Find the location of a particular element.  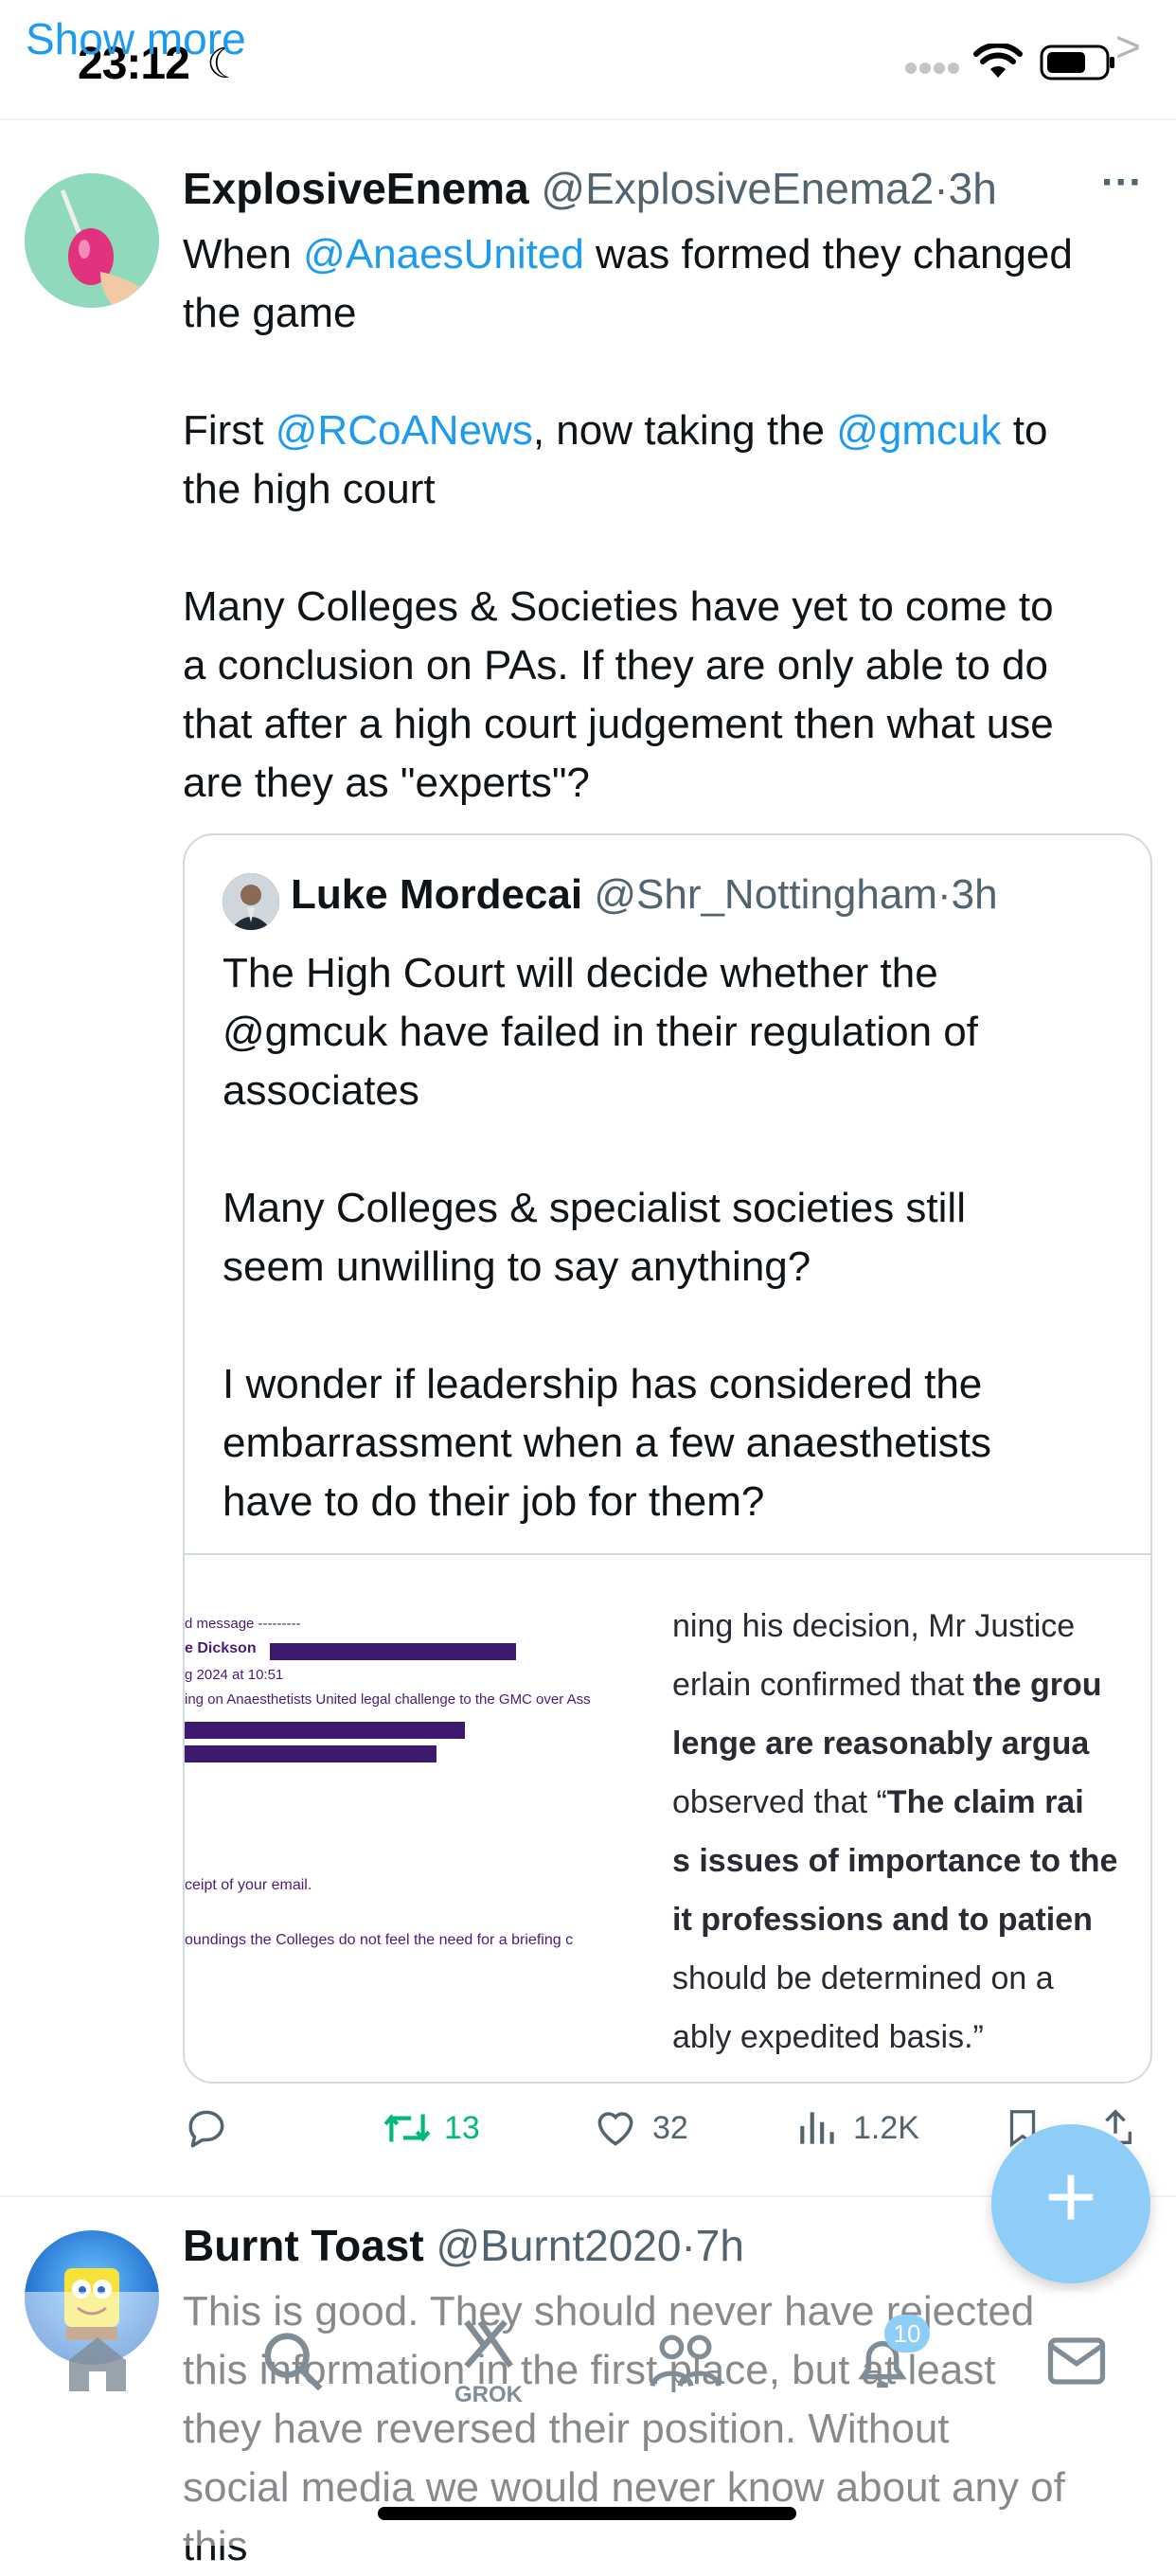

text-fragment: to is located at coordinates (1024, 430).